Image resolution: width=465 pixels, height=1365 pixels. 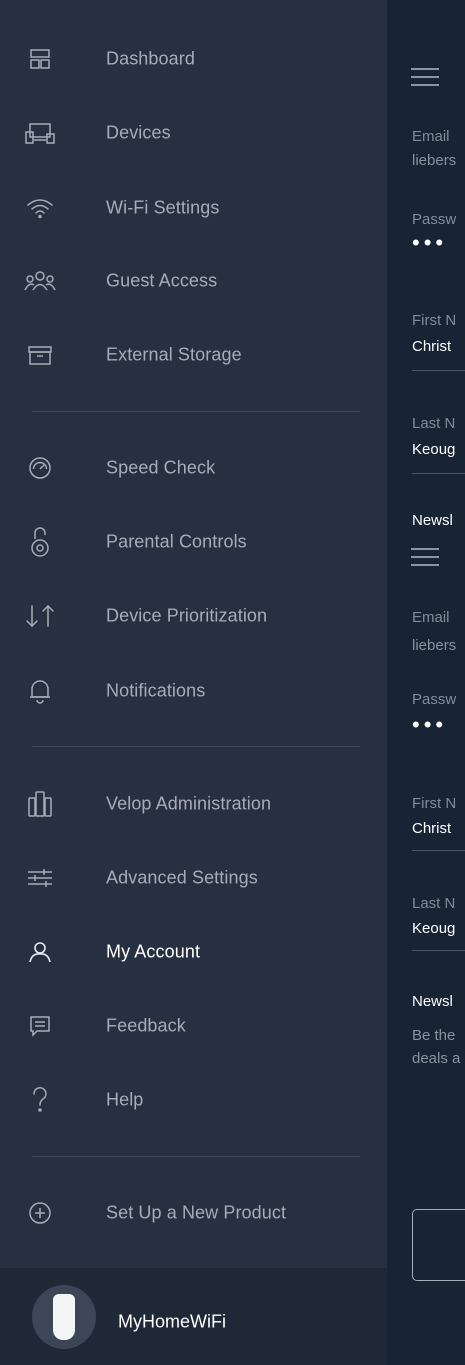 I want to click on external-storage-icon, so click(x=40, y=355).